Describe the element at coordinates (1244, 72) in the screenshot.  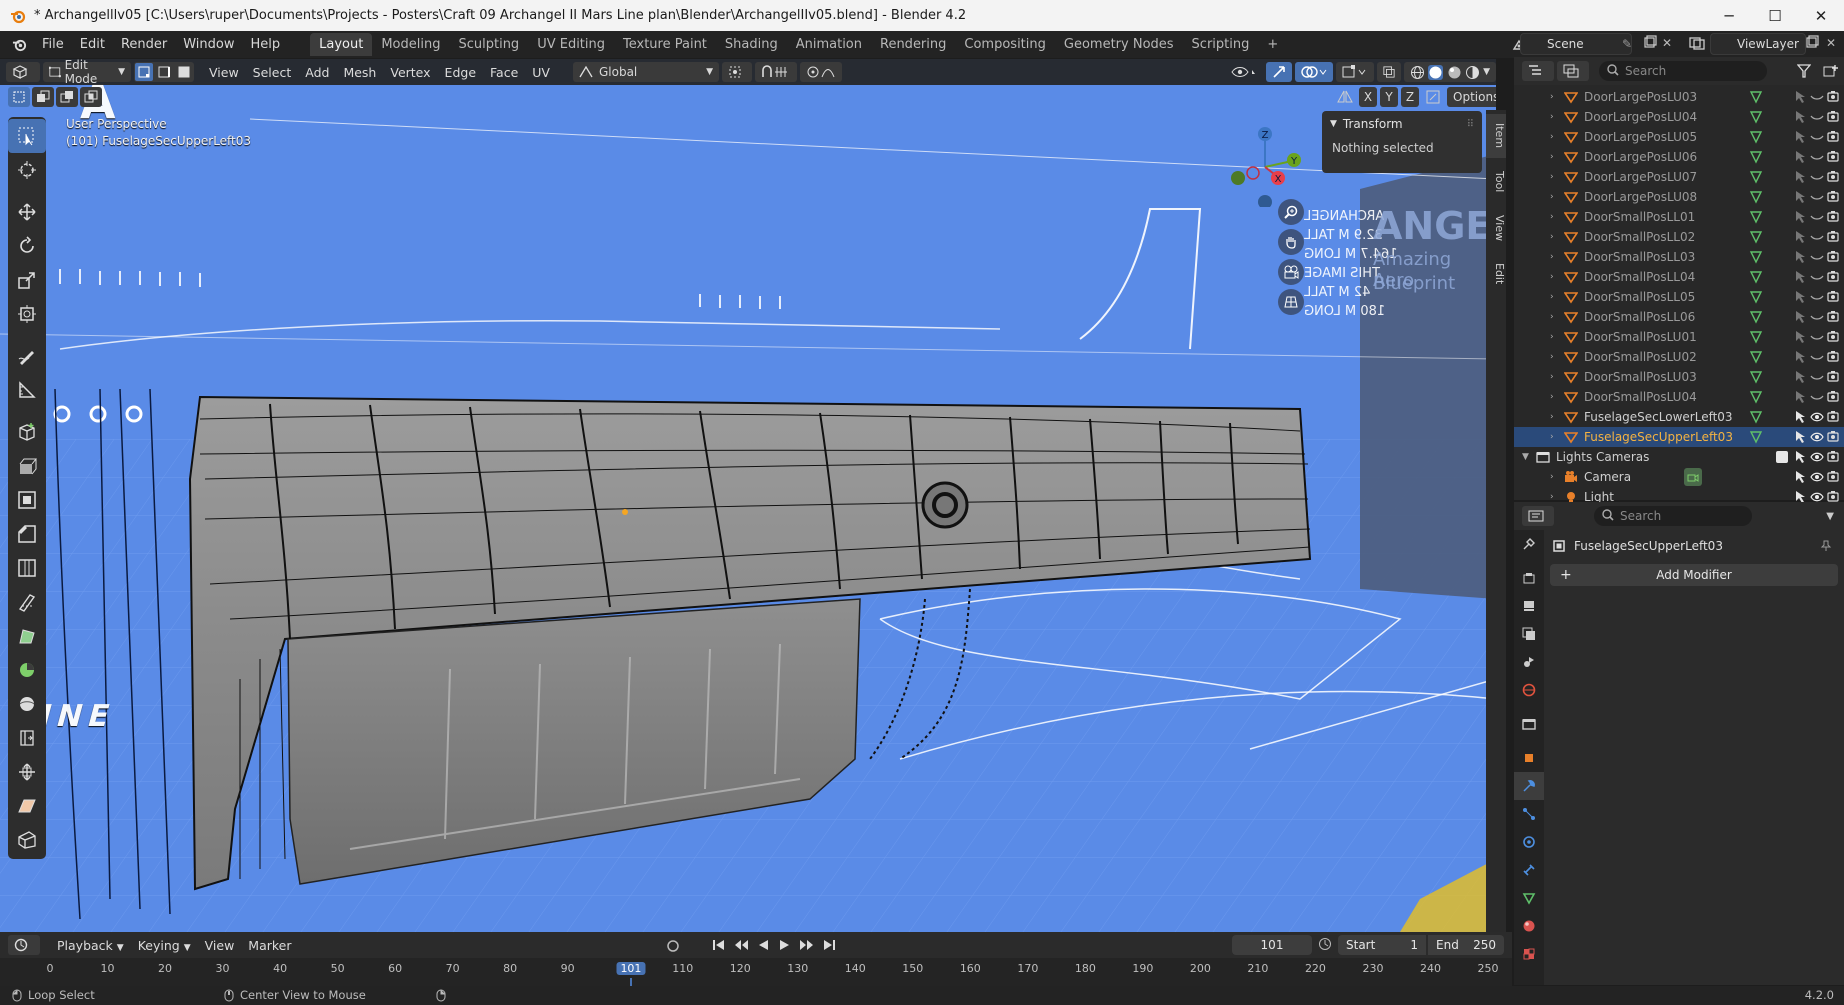
I see `object-visibility-button` at that location.